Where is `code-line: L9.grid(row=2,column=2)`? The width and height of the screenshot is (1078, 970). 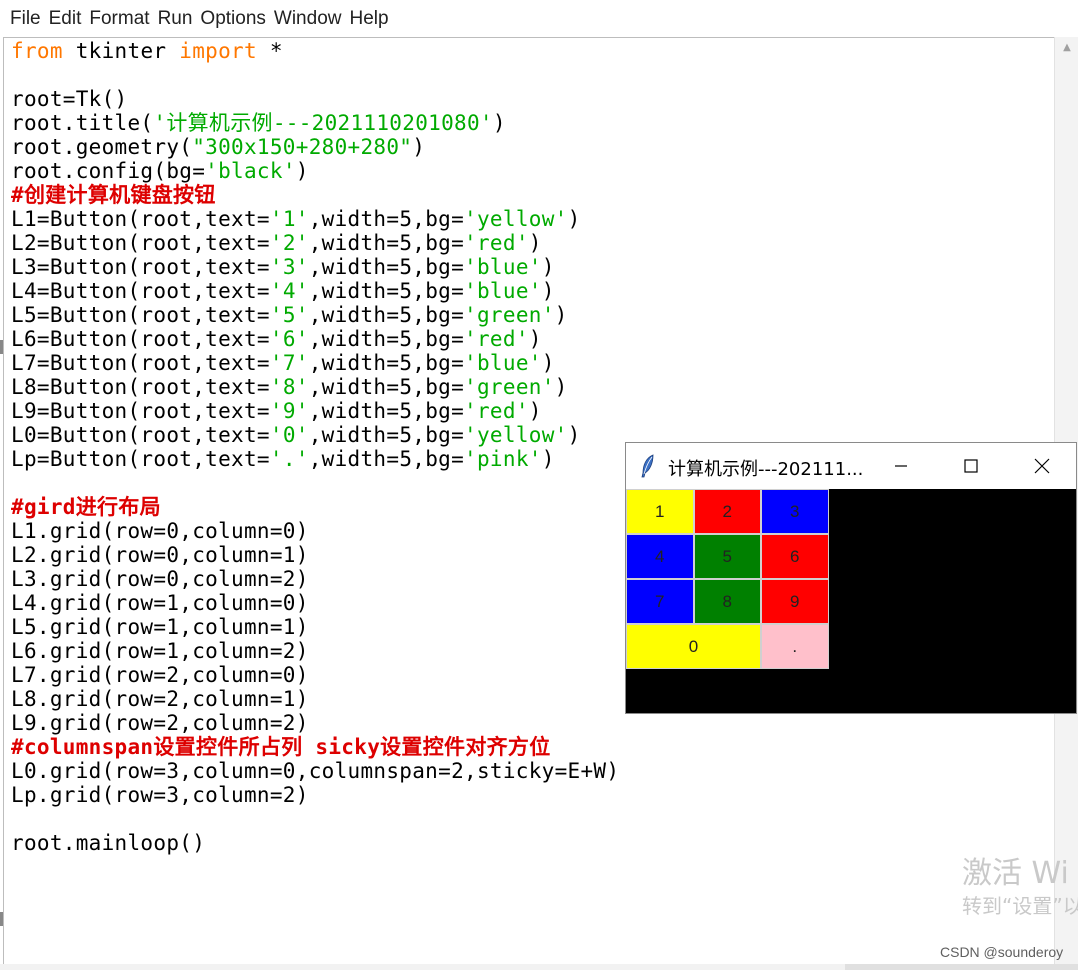
code-line: L9.grid(row=2,column=2) is located at coordinates (315, 723).